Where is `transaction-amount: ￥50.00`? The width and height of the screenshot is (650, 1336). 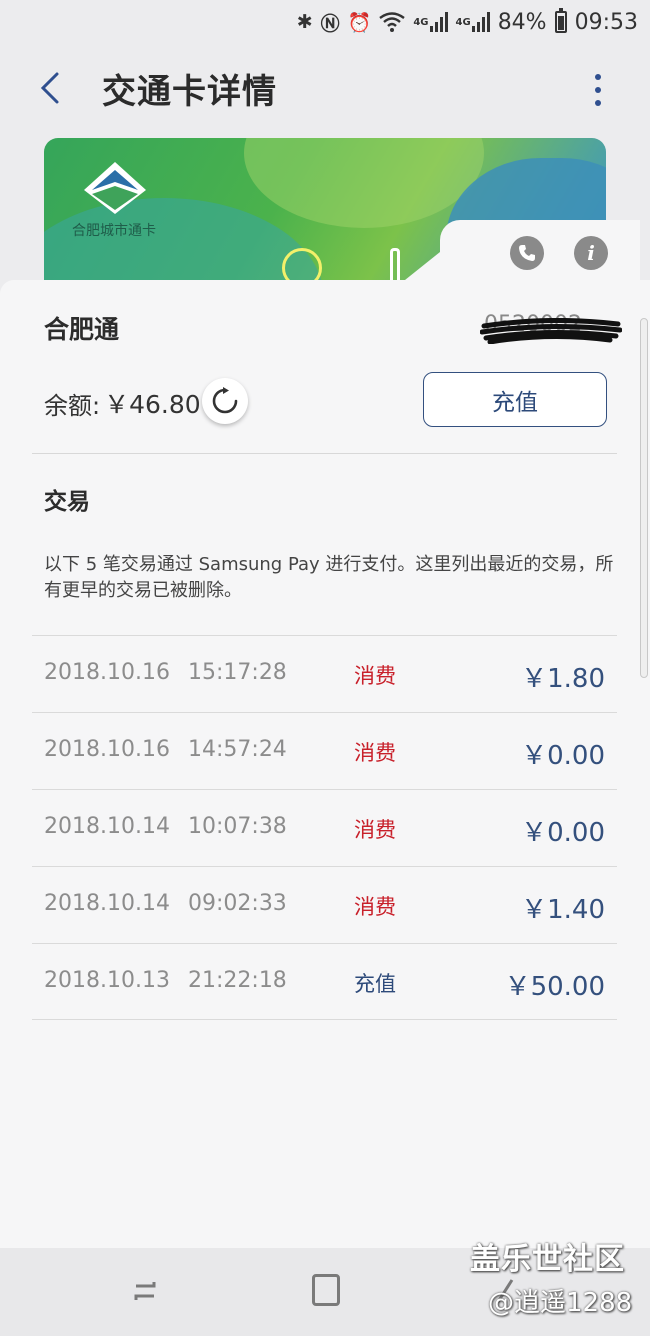 transaction-amount: ￥50.00 is located at coordinates (554, 987).